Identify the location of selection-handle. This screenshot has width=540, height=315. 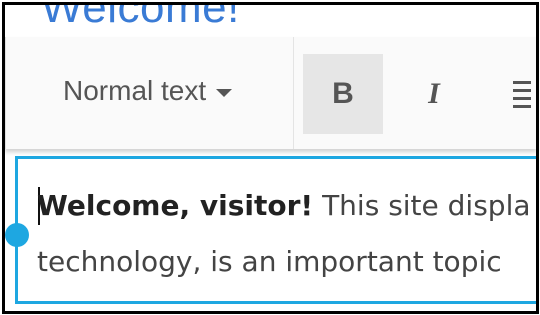
(17, 235).